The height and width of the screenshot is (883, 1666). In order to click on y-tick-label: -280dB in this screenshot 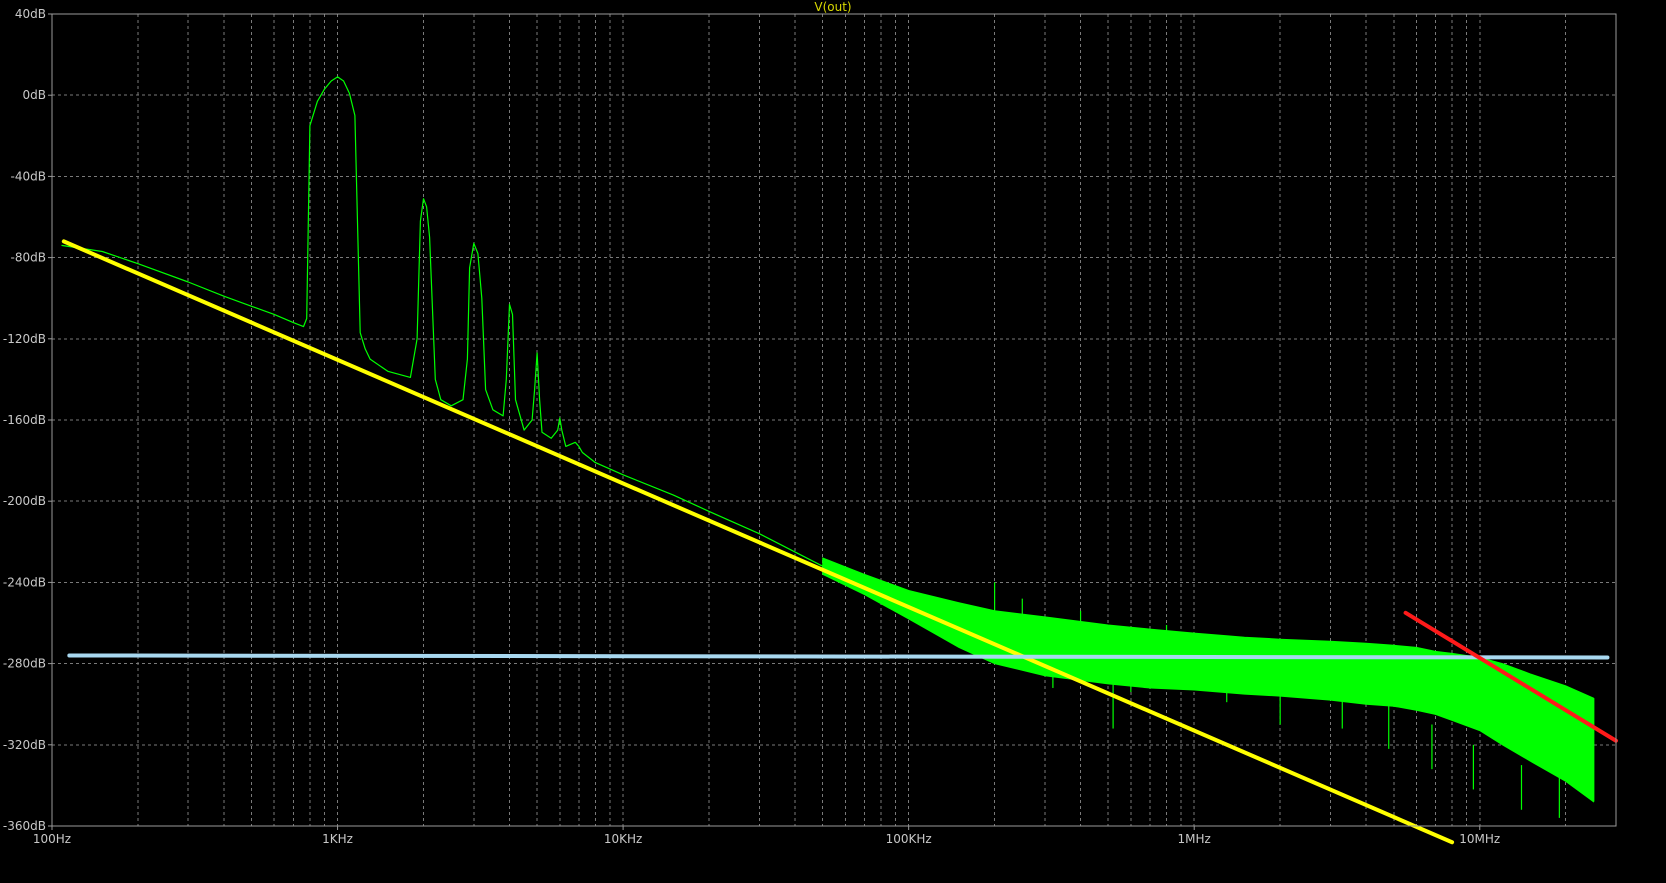, I will do `click(24, 664)`.